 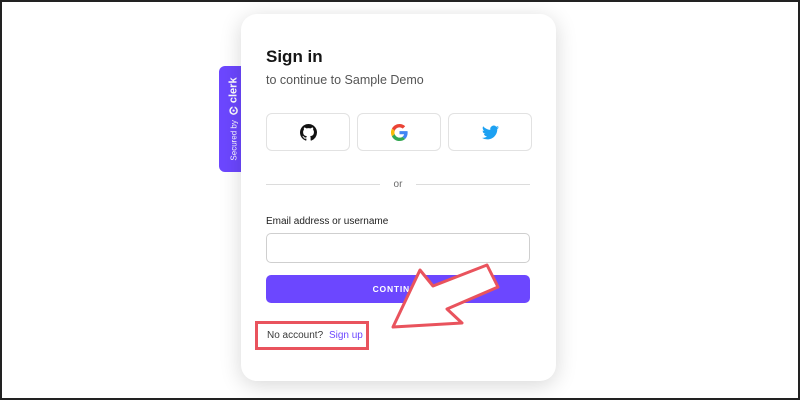 What do you see at coordinates (345, 80) in the screenshot?
I see `page-subtitle: to continue to Sample Demo` at bounding box center [345, 80].